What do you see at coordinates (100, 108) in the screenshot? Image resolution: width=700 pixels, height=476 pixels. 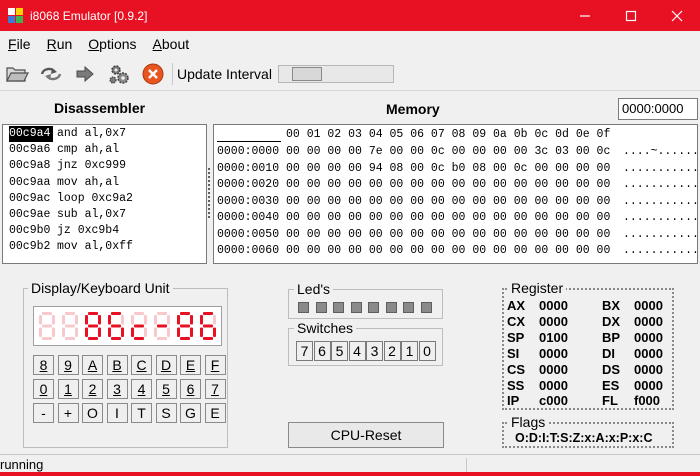 I see `disassembler-title: Disassembler` at bounding box center [100, 108].